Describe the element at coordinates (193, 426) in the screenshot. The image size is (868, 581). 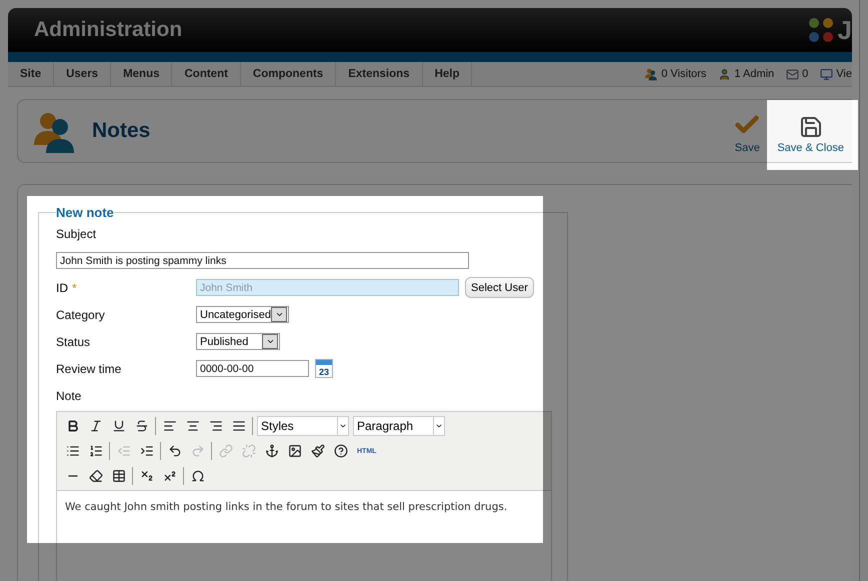
I see `align-center-icon` at that location.